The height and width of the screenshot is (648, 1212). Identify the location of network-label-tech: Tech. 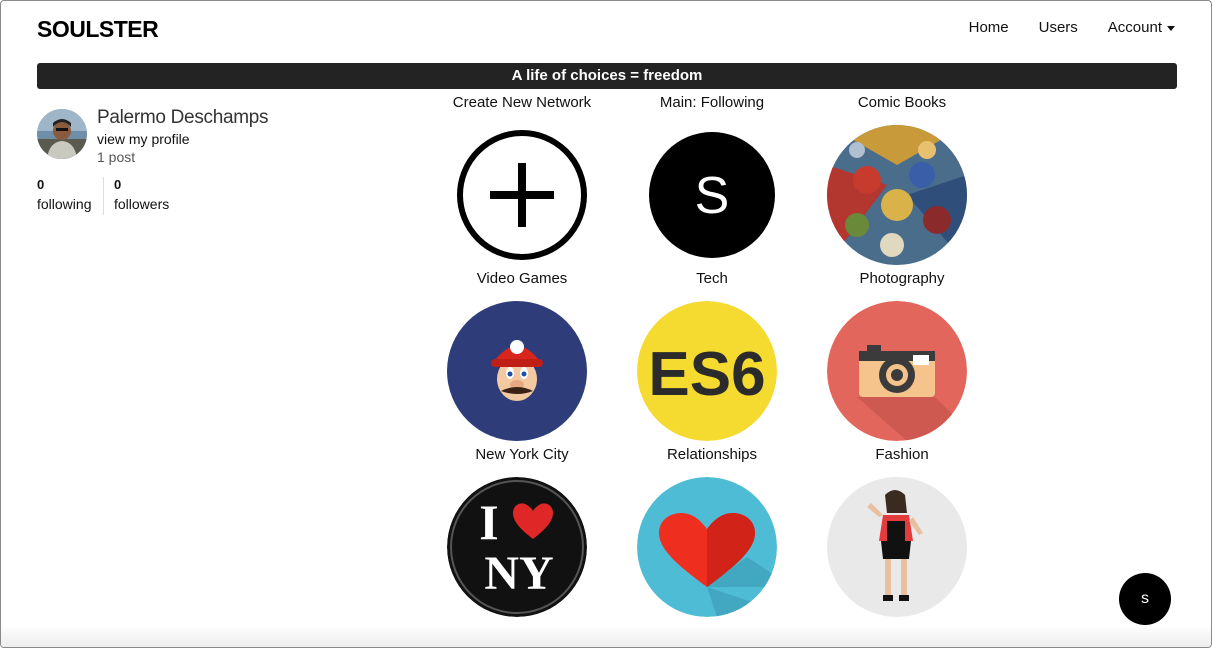
(712, 278).